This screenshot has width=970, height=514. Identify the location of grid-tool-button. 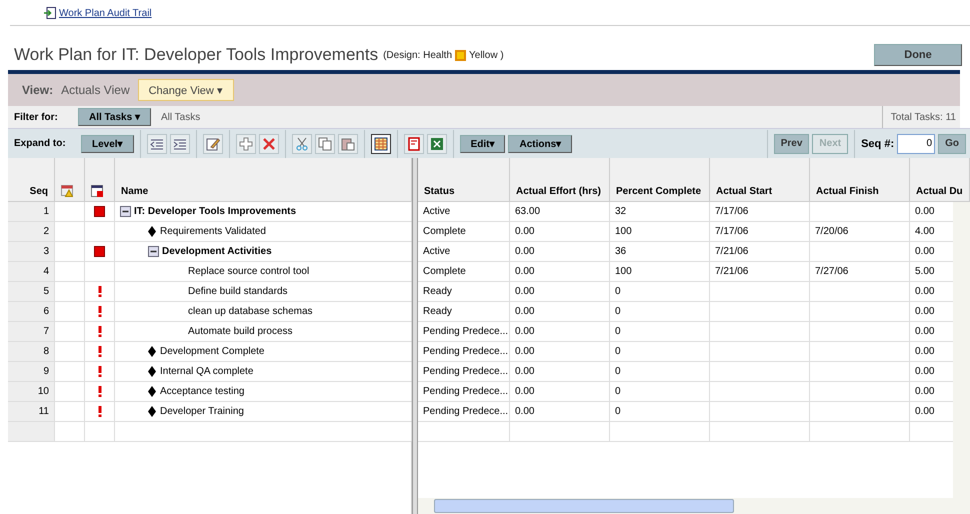
(380, 144).